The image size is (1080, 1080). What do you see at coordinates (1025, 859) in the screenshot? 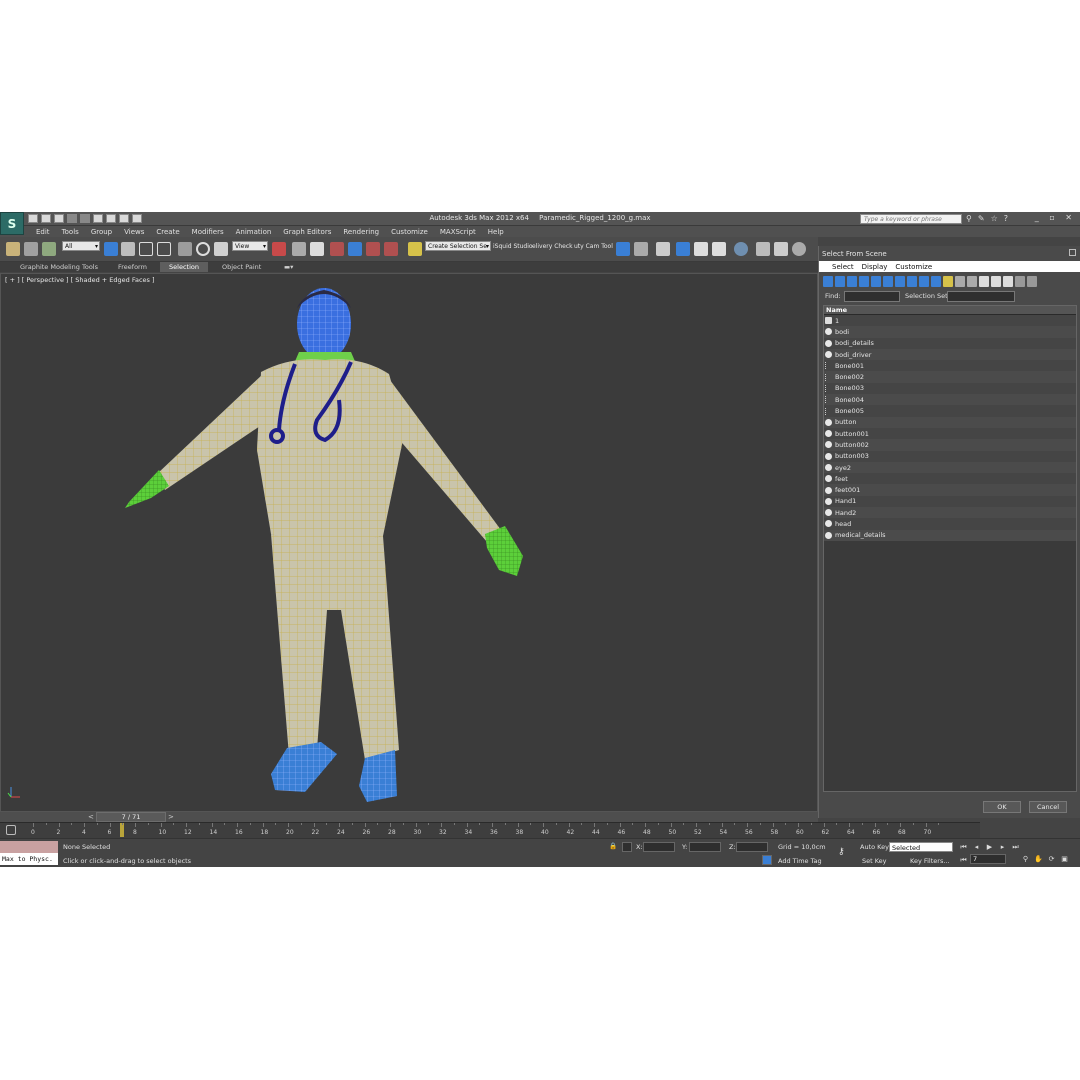
I see `zoom-icon: ⚲` at bounding box center [1025, 859].